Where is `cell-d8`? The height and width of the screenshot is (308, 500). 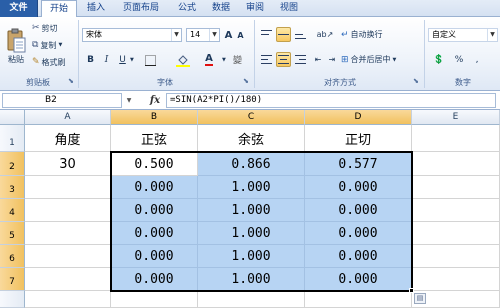 cell-d8 is located at coordinates (358, 299).